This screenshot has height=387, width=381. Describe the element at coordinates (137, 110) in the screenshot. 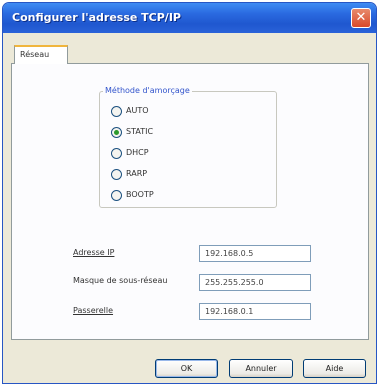

I see `radio-label-auto: AUTO` at that location.